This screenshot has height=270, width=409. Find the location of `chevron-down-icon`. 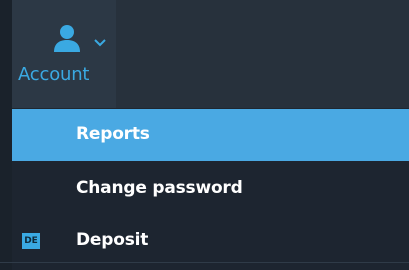

chevron-down-icon is located at coordinates (100, 43).